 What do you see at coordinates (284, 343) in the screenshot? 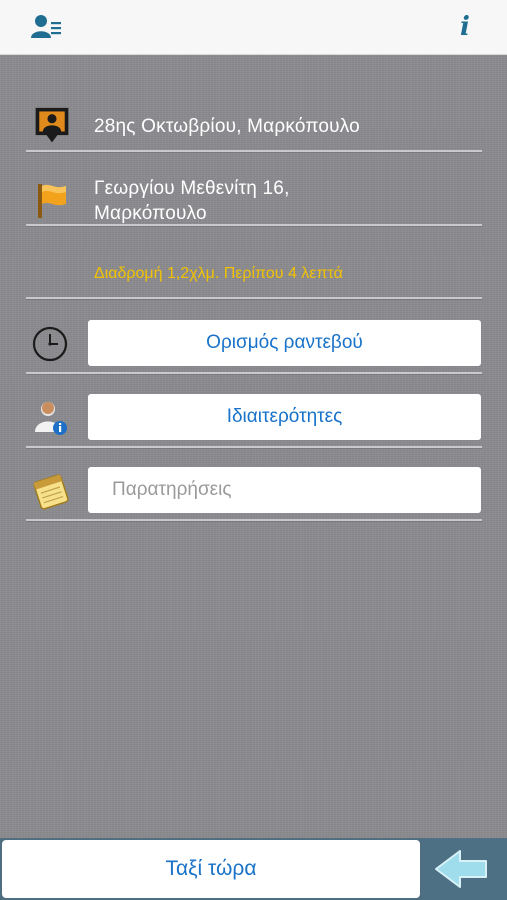
I see `set-appointment-button: Ορισμός ραντεβού` at bounding box center [284, 343].